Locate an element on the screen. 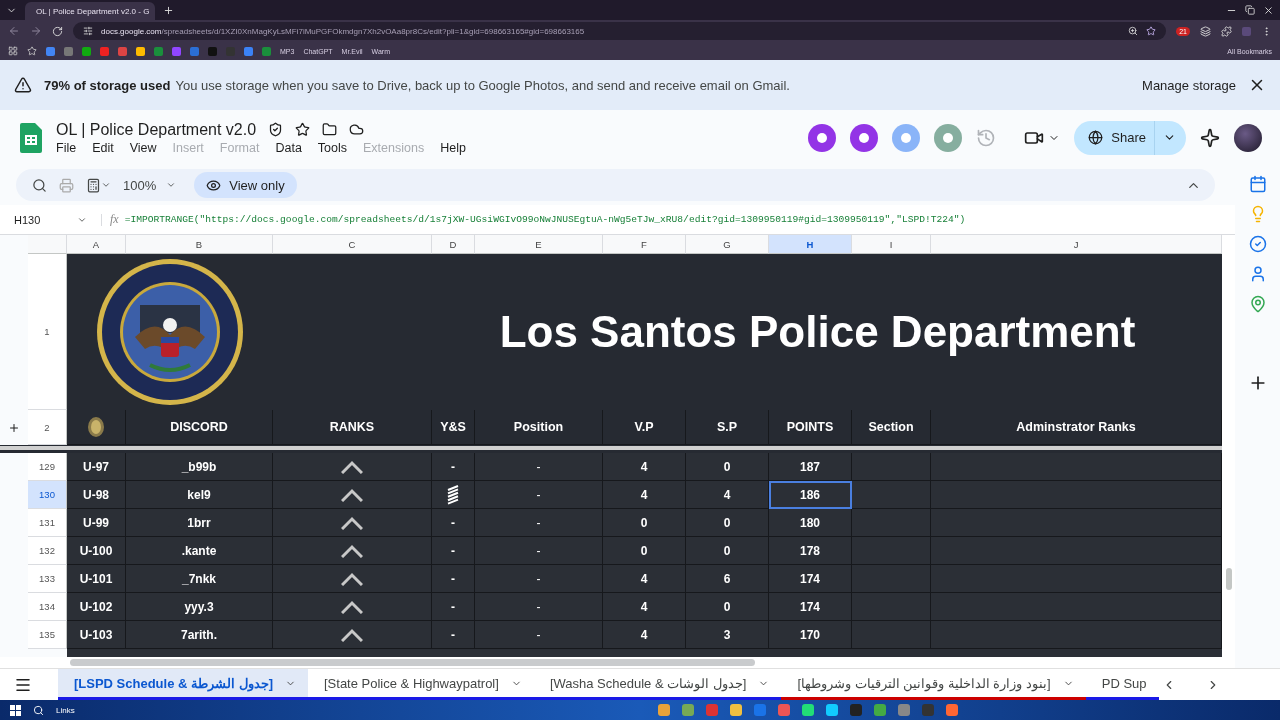 This screenshot has width=1280, height=720. table-cell: 186 is located at coordinates (810, 495).